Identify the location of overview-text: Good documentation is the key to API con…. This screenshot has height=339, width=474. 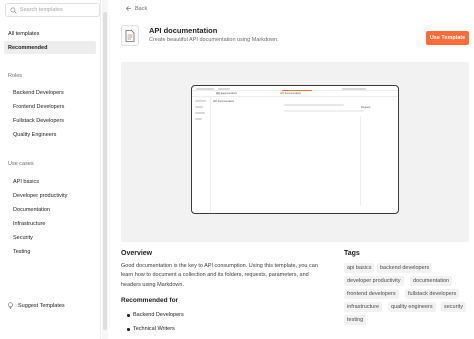
(219, 275).